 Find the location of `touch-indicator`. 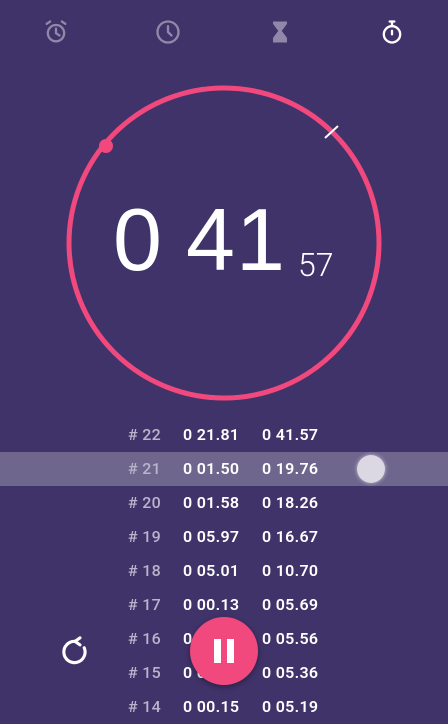

touch-indicator is located at coordinates (371, 469).